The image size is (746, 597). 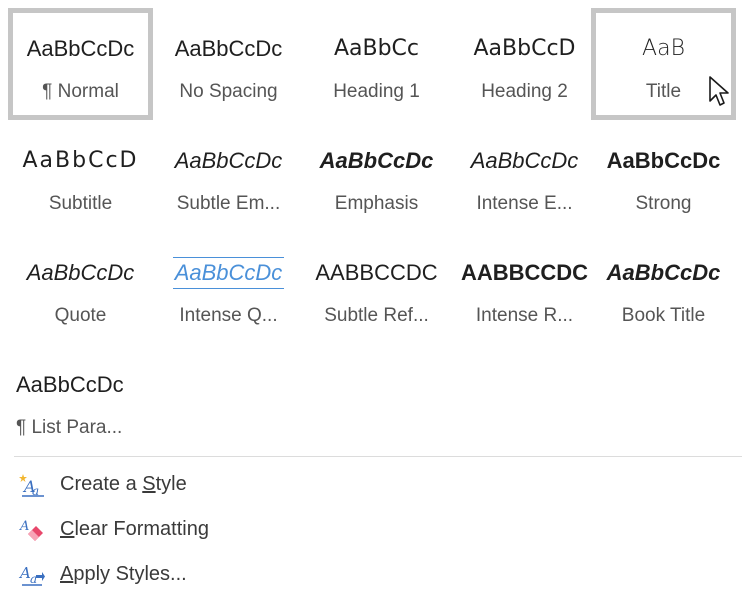 I want to click on style-tile-normal: AaBbCcDc ¶ Normal, so click(x=80, y=64).